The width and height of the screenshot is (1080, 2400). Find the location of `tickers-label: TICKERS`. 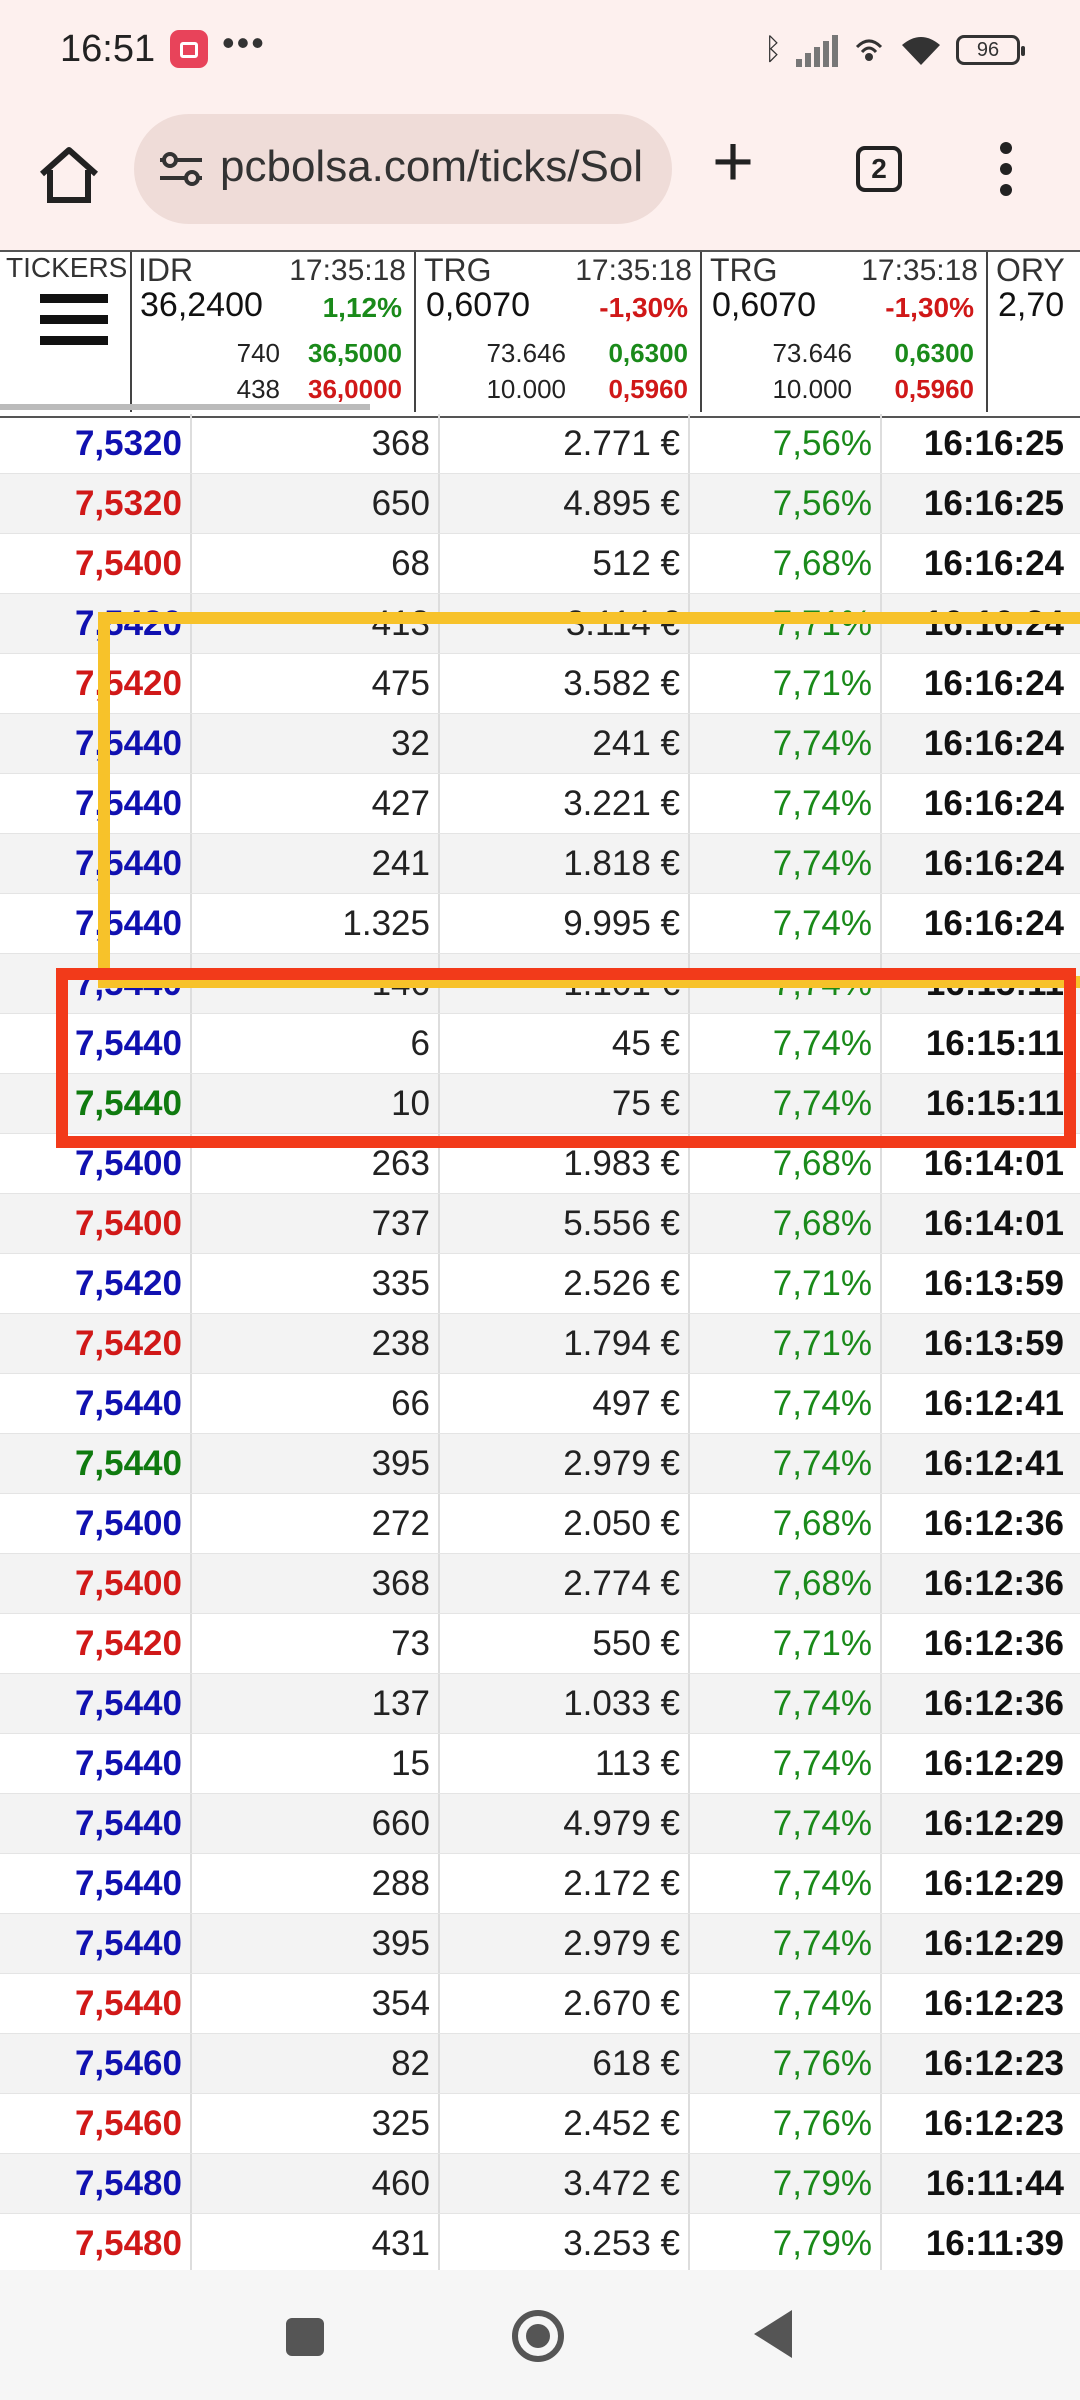

tickers-label: TICKERS is located at coordinates (67, 267).